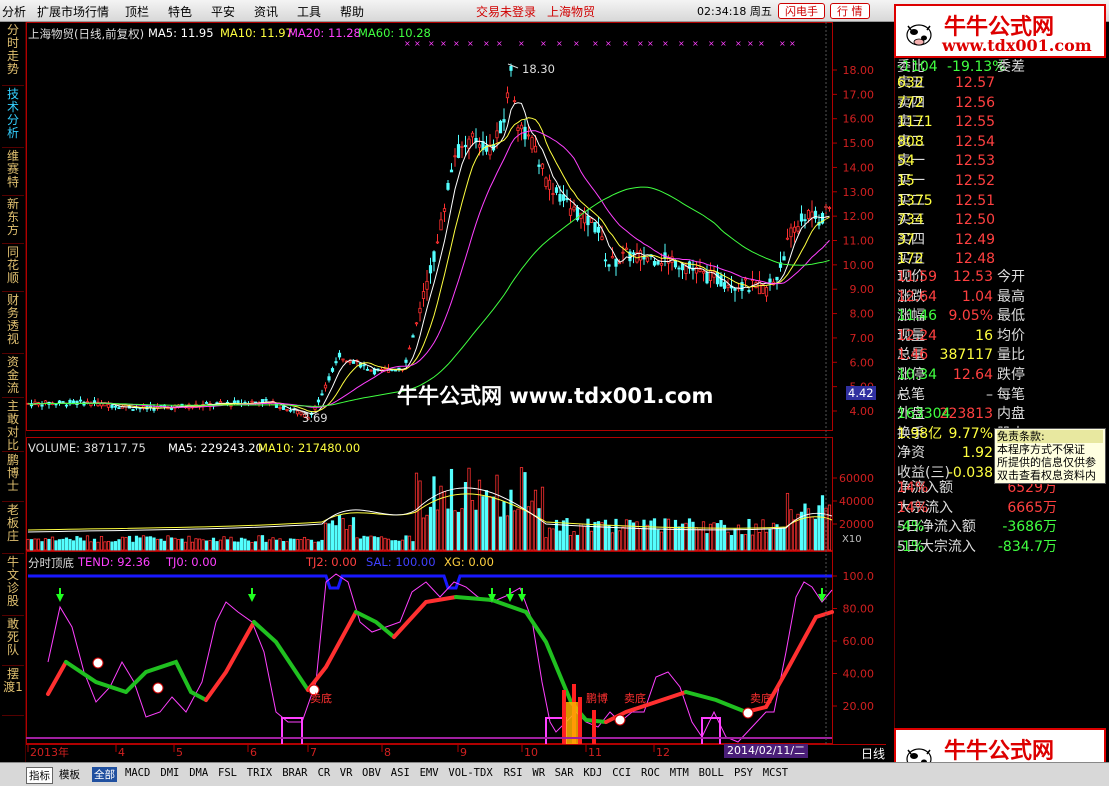 The image size is (1109, 786). What do you see at coordinates (73, 11) in the screenshot?
I see `menu-extended-market: 扩展市场行情` at bounding box center [73, 11].